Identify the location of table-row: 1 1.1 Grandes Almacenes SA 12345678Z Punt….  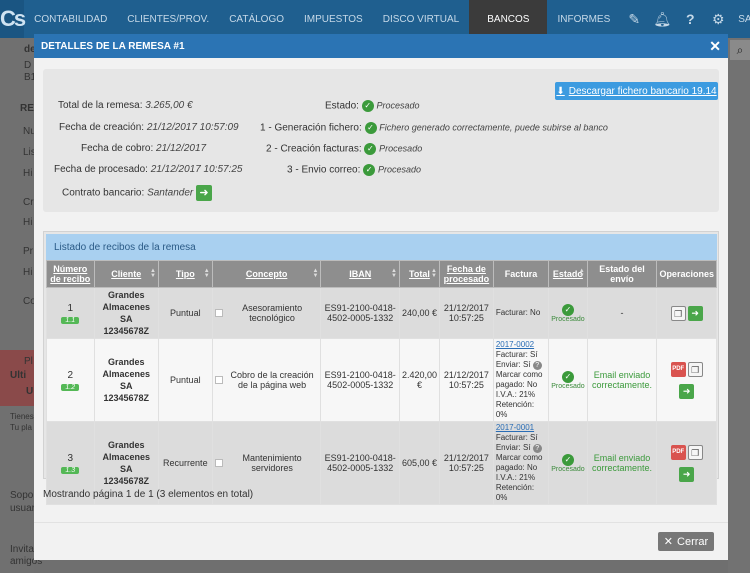
(381, 313).